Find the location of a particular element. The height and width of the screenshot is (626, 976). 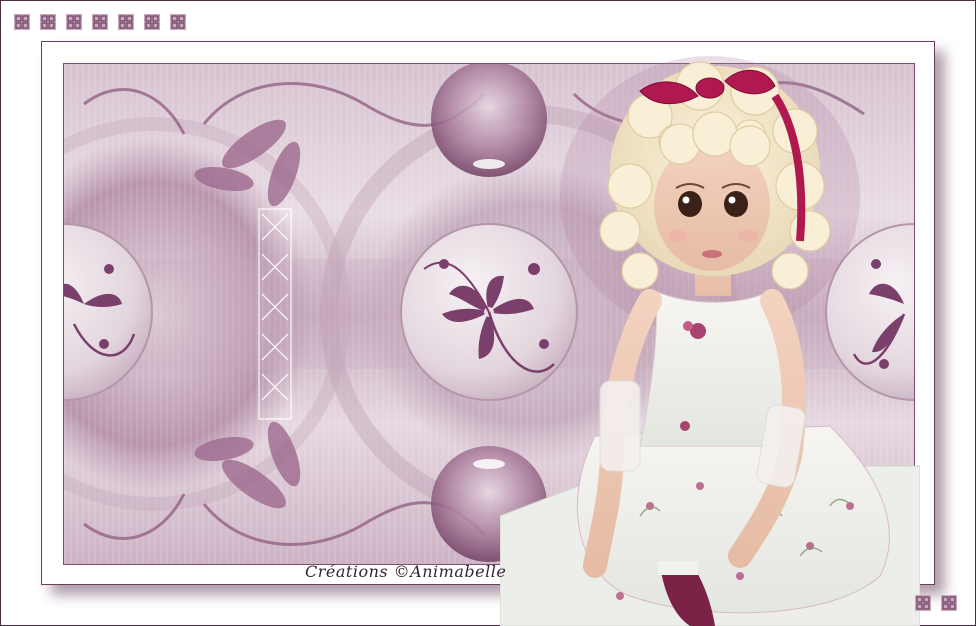

flower-medallion-left is located at coordinates (108, 312).